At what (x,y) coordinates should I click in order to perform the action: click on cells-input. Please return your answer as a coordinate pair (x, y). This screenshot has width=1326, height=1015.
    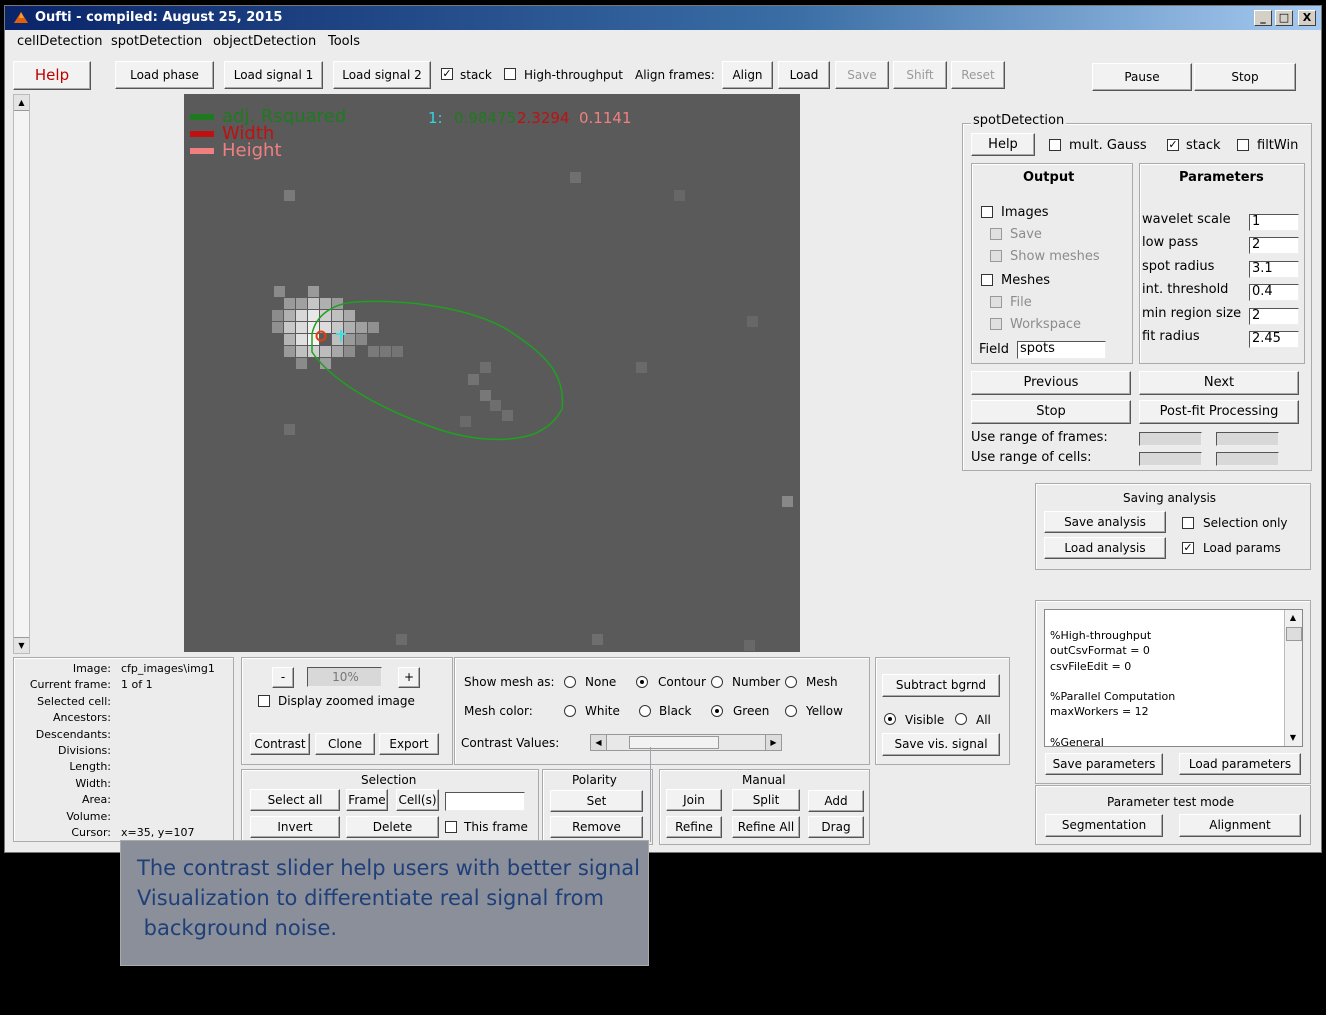
    Looking at the image, I should click on (485, 801).